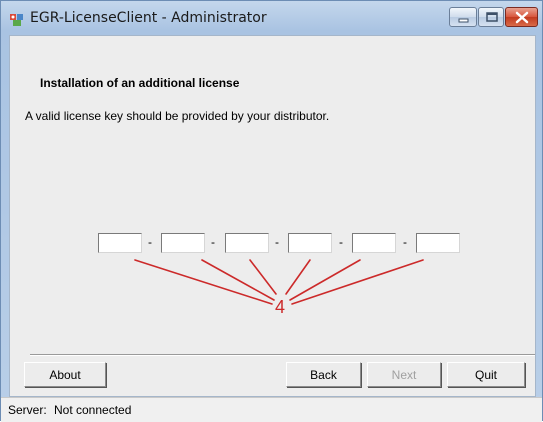 This screenshot has width=543, height=422. What do you see at coordinates (463, 17) in the screenshot?
I see `minimize-button` at bounding box center [463, 17].